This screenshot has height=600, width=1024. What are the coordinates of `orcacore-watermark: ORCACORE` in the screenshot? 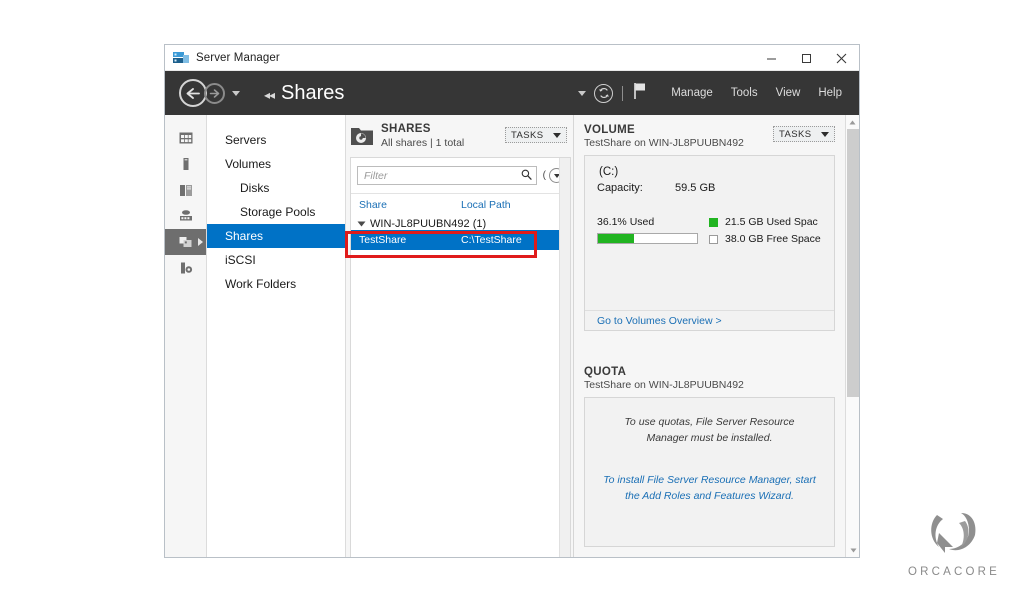 It's located at (952, 543).